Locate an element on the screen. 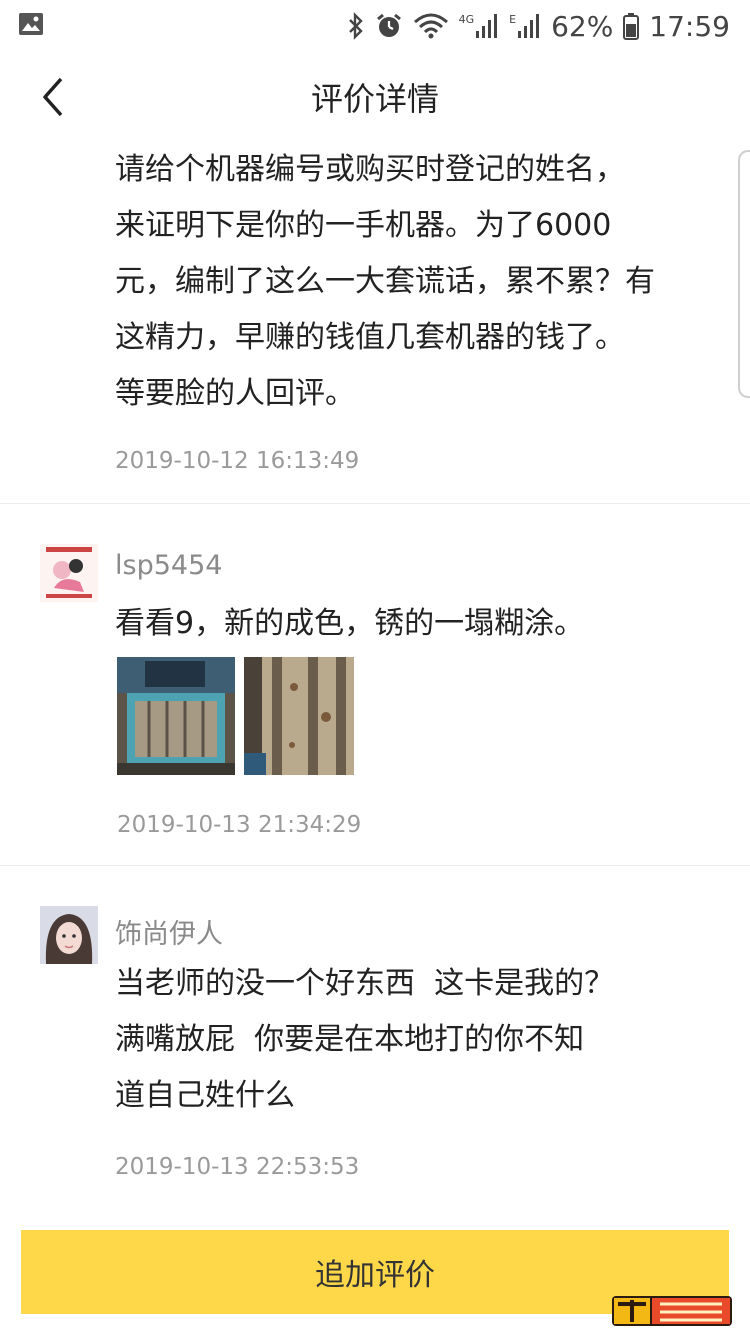 The height and width of the screenshot is (1334, 750). battery-percent: 62% is located at coordinates (582, 26).